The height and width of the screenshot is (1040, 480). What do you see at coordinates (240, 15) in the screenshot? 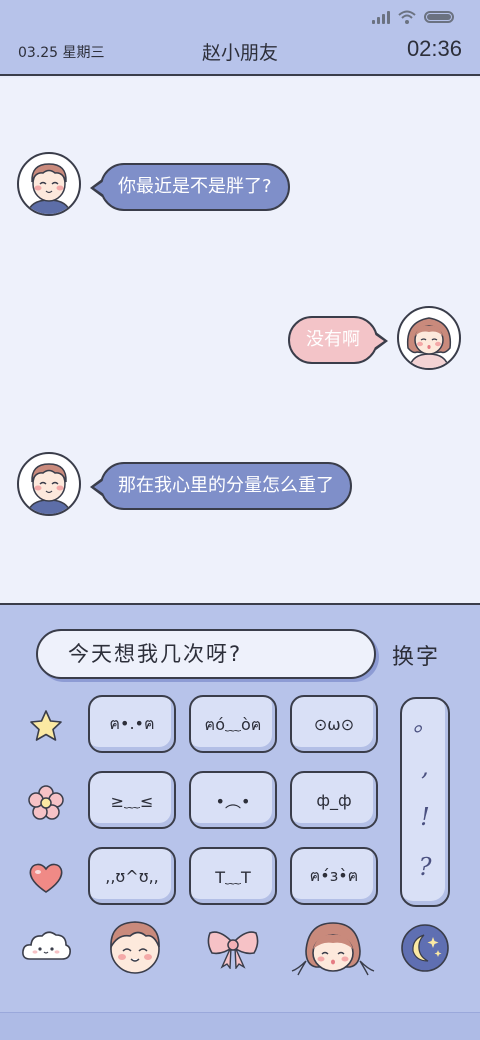
I see `status-bar` at bounding box center [240, 15].